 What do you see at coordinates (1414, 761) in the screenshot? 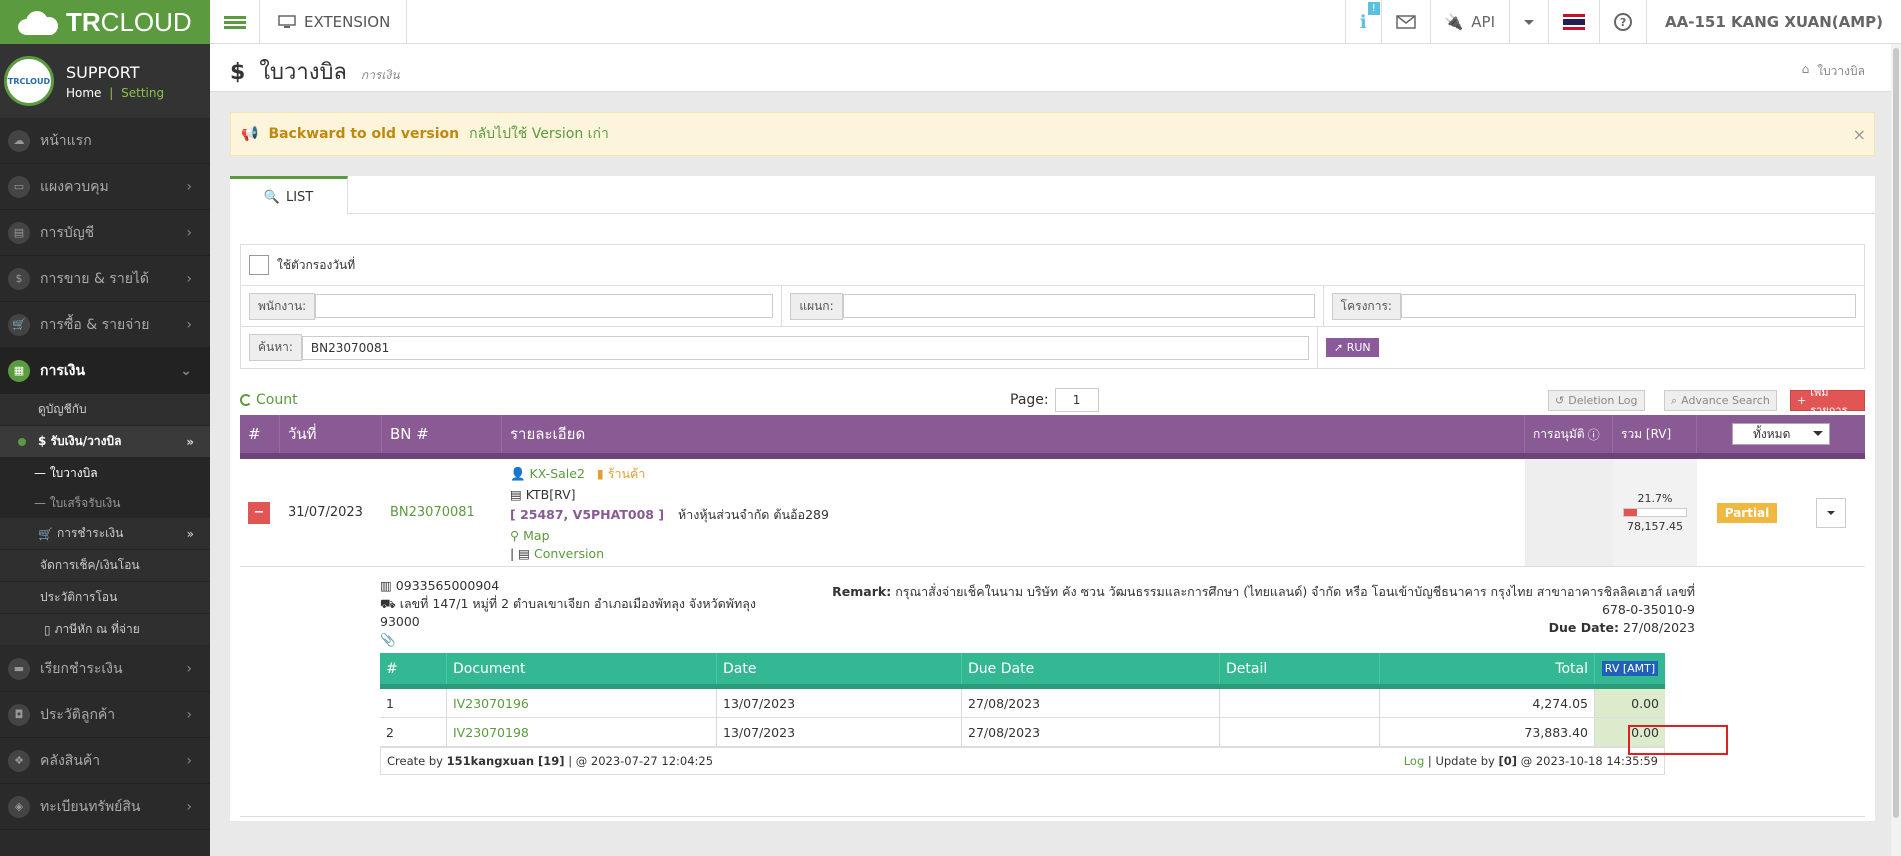
I see `log-link: Log` at bounding box center [1414, 761].